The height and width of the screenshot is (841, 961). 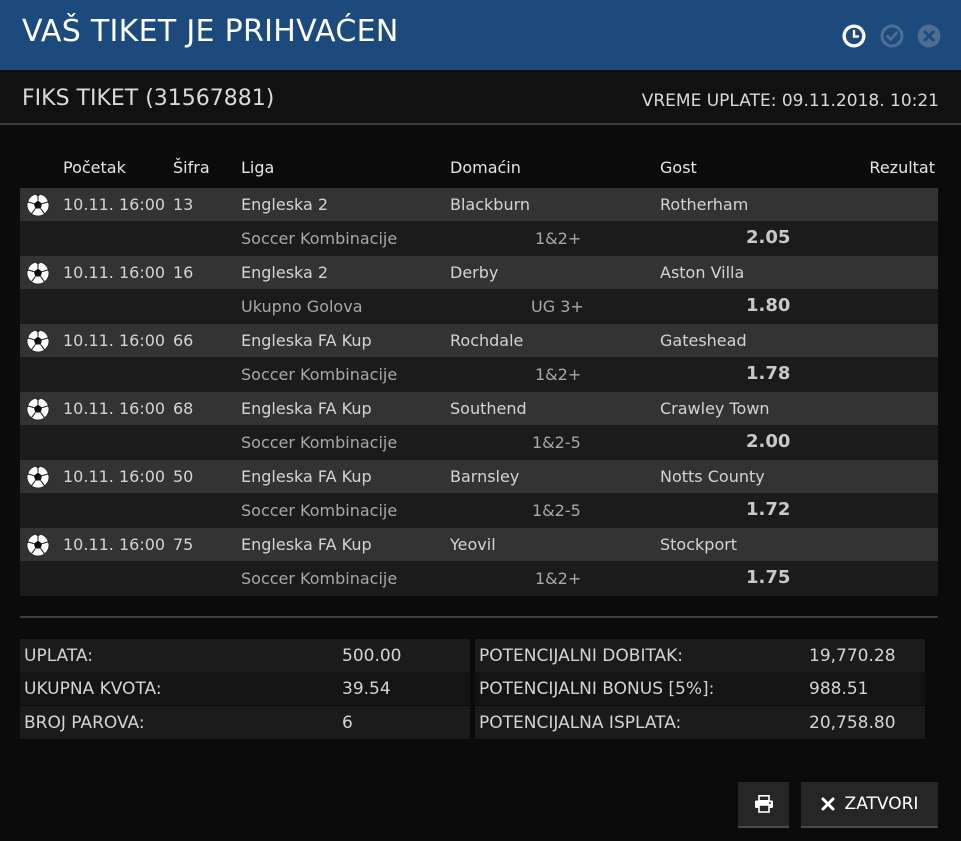 I want to click on dialog-title: VAŠ TIKET JE PRIHVAĆEN, so click(x=210, y=31).